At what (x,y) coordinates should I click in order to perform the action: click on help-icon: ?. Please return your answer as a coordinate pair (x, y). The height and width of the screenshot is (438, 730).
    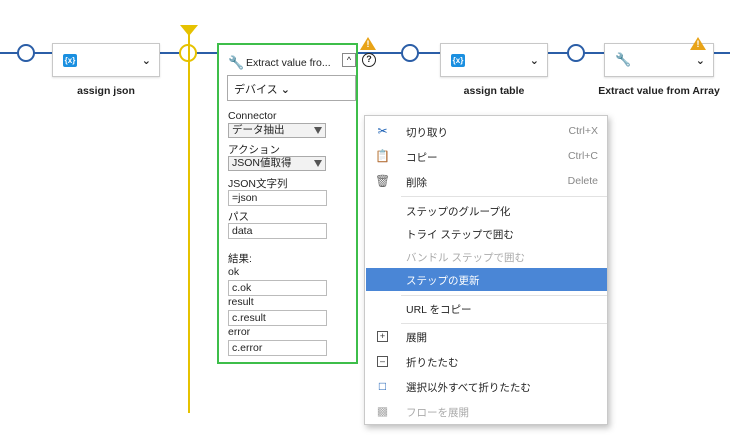
    Looking at the image, I should click on (369, 60).